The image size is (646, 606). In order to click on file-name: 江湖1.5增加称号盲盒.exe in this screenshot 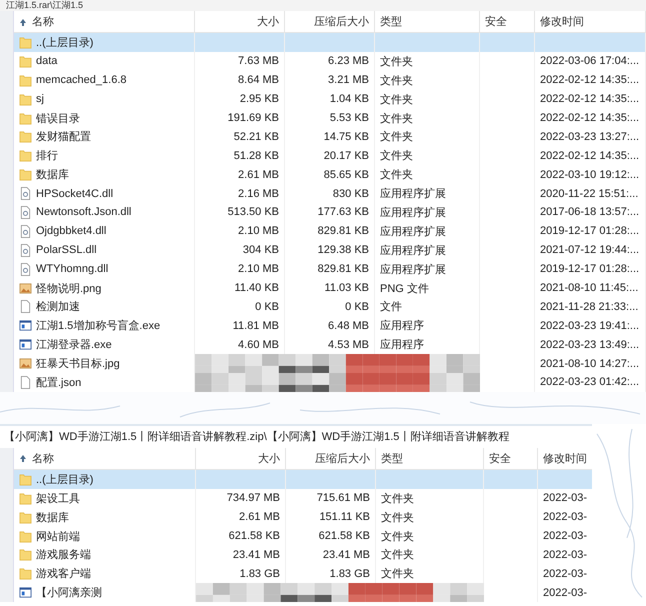, I will do `click(98, 326)`.